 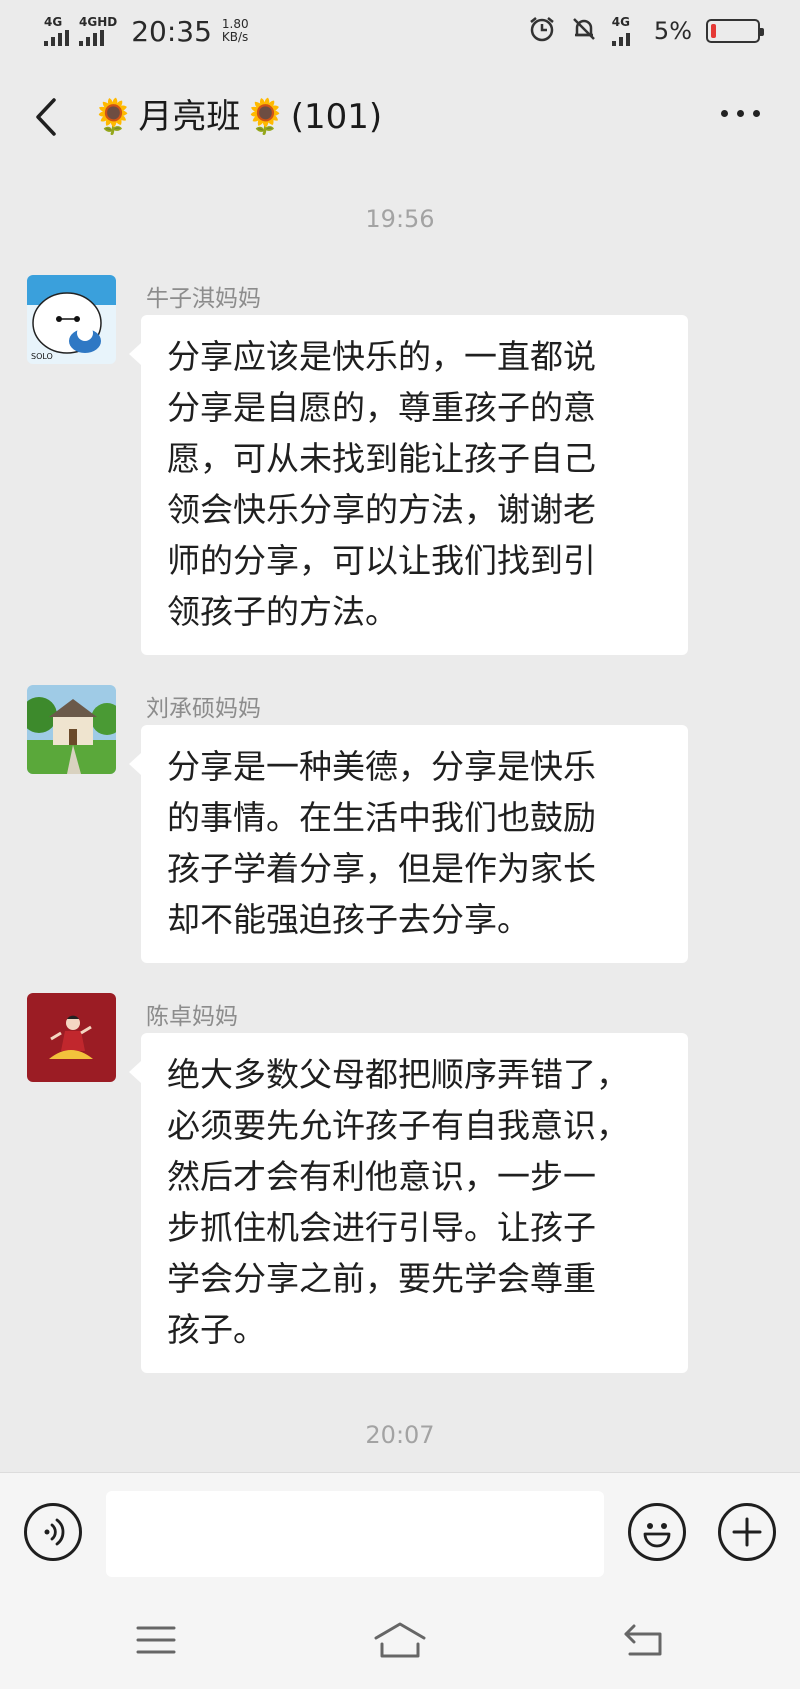 What do you see at coordinates (714, 31) in the screenshot?
I see `battery-level` at bounding box center [714, 31].